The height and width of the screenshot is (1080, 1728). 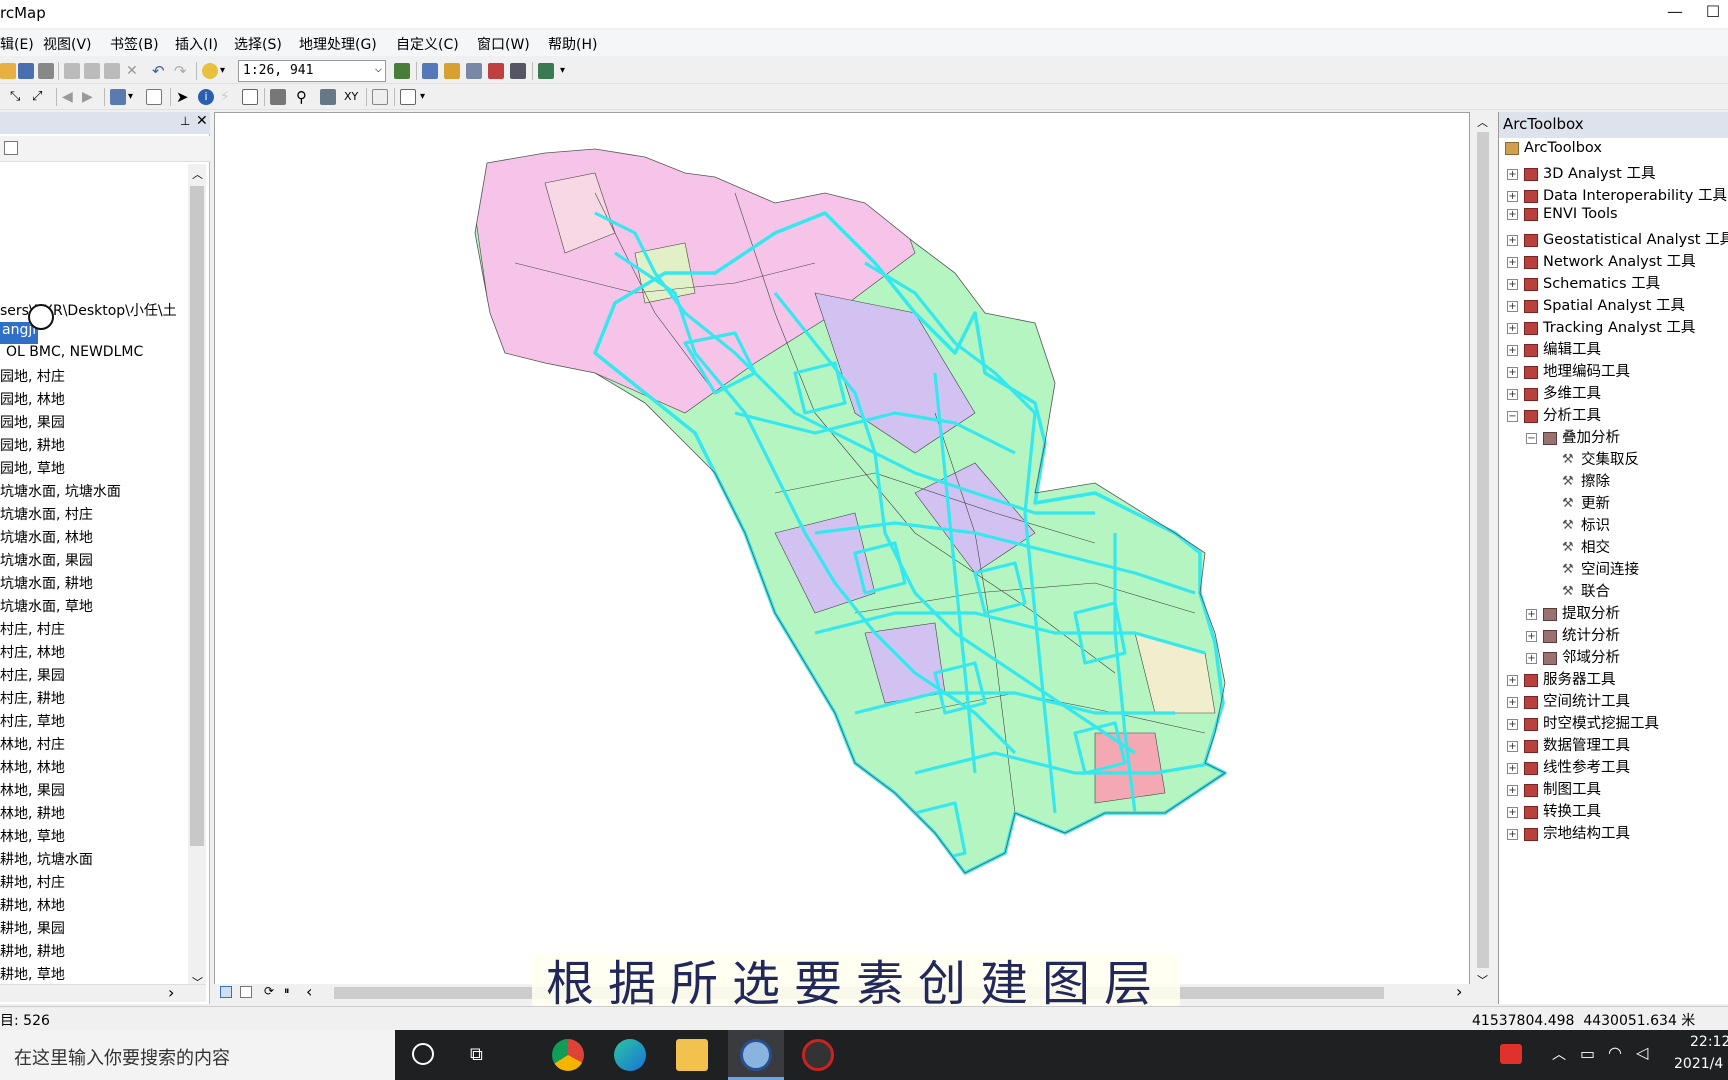 I want to click on back-extent-icon: ◀, so click(x=70, y=97).